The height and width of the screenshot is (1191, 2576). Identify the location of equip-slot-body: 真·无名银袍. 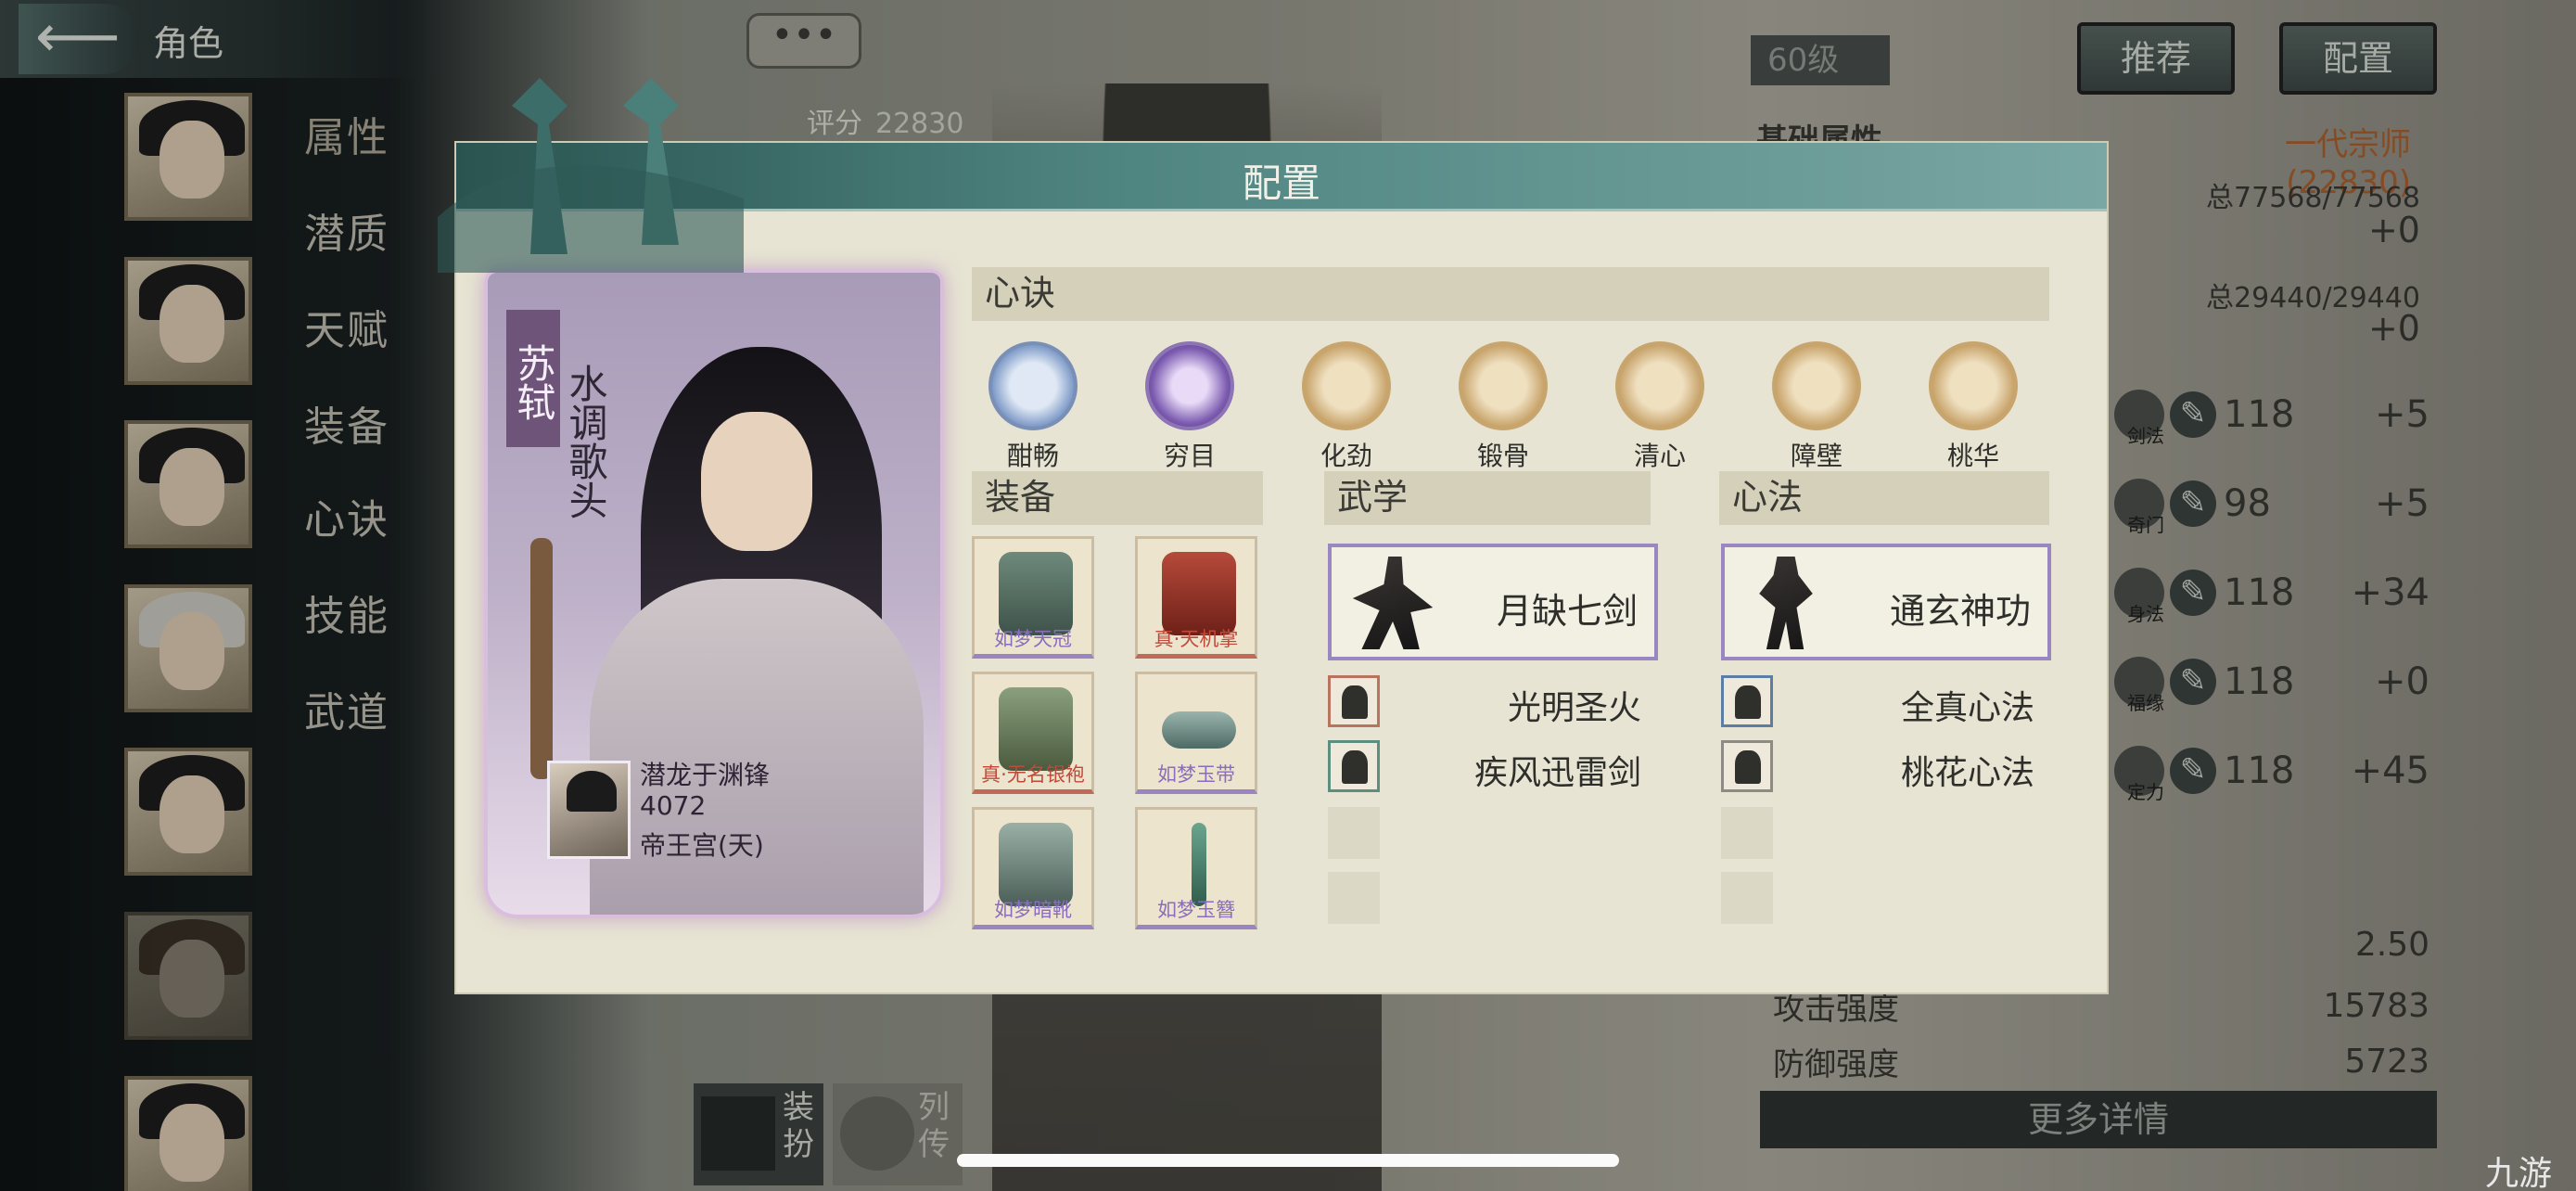
(1033, 733).